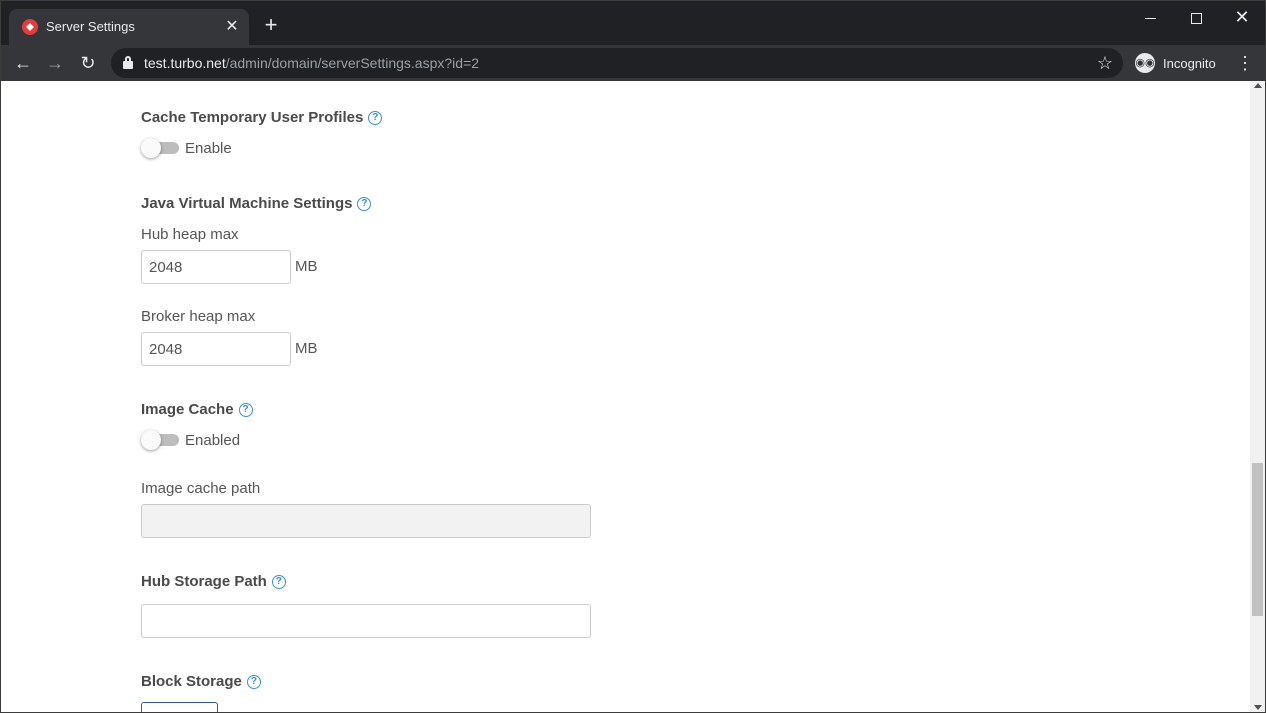 This screenshot has width=1266, height=713. Describe the element at coordinates (306, 348) in the screenshot. I see `broker-heap-unit: MB` at that location.